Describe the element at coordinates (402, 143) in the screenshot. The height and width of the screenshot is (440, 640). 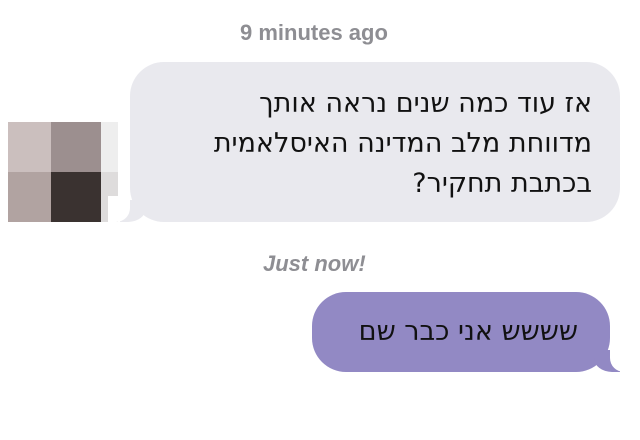
I see `message-line: מדווחת מלב המדינה האיסלאמית` at that location.